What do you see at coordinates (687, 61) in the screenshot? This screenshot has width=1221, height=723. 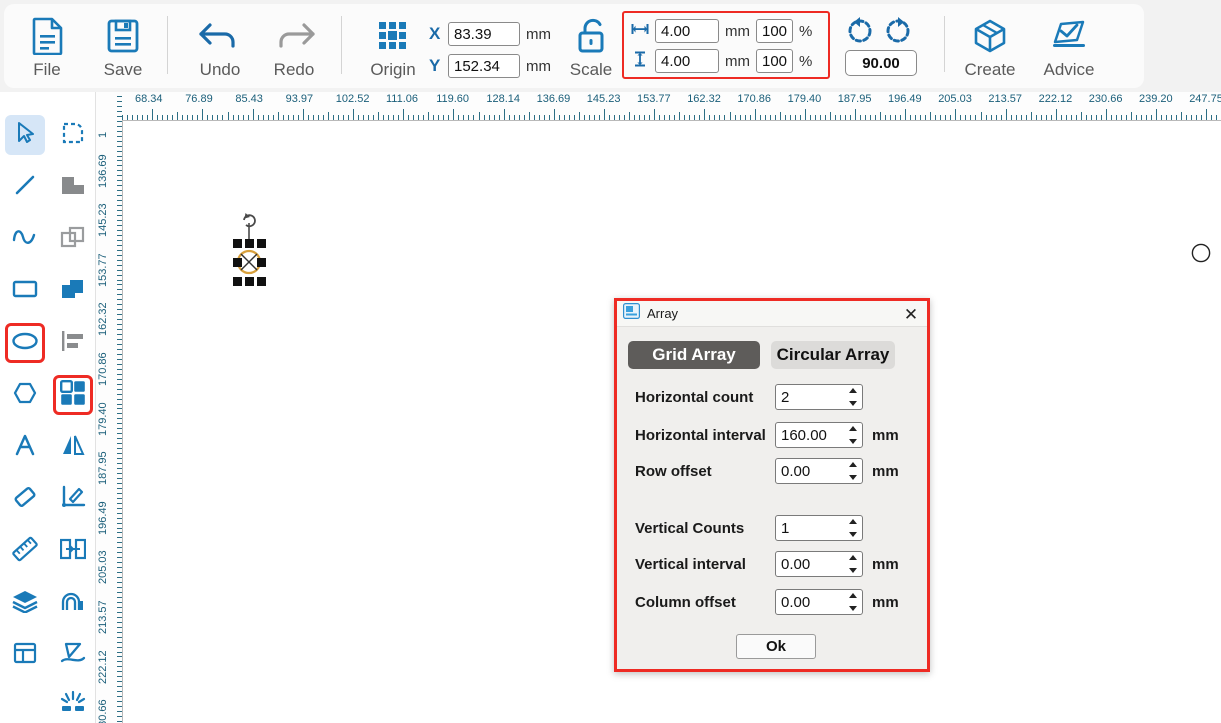 I see `height-input: 4.00` at bounding box center [687, 61].